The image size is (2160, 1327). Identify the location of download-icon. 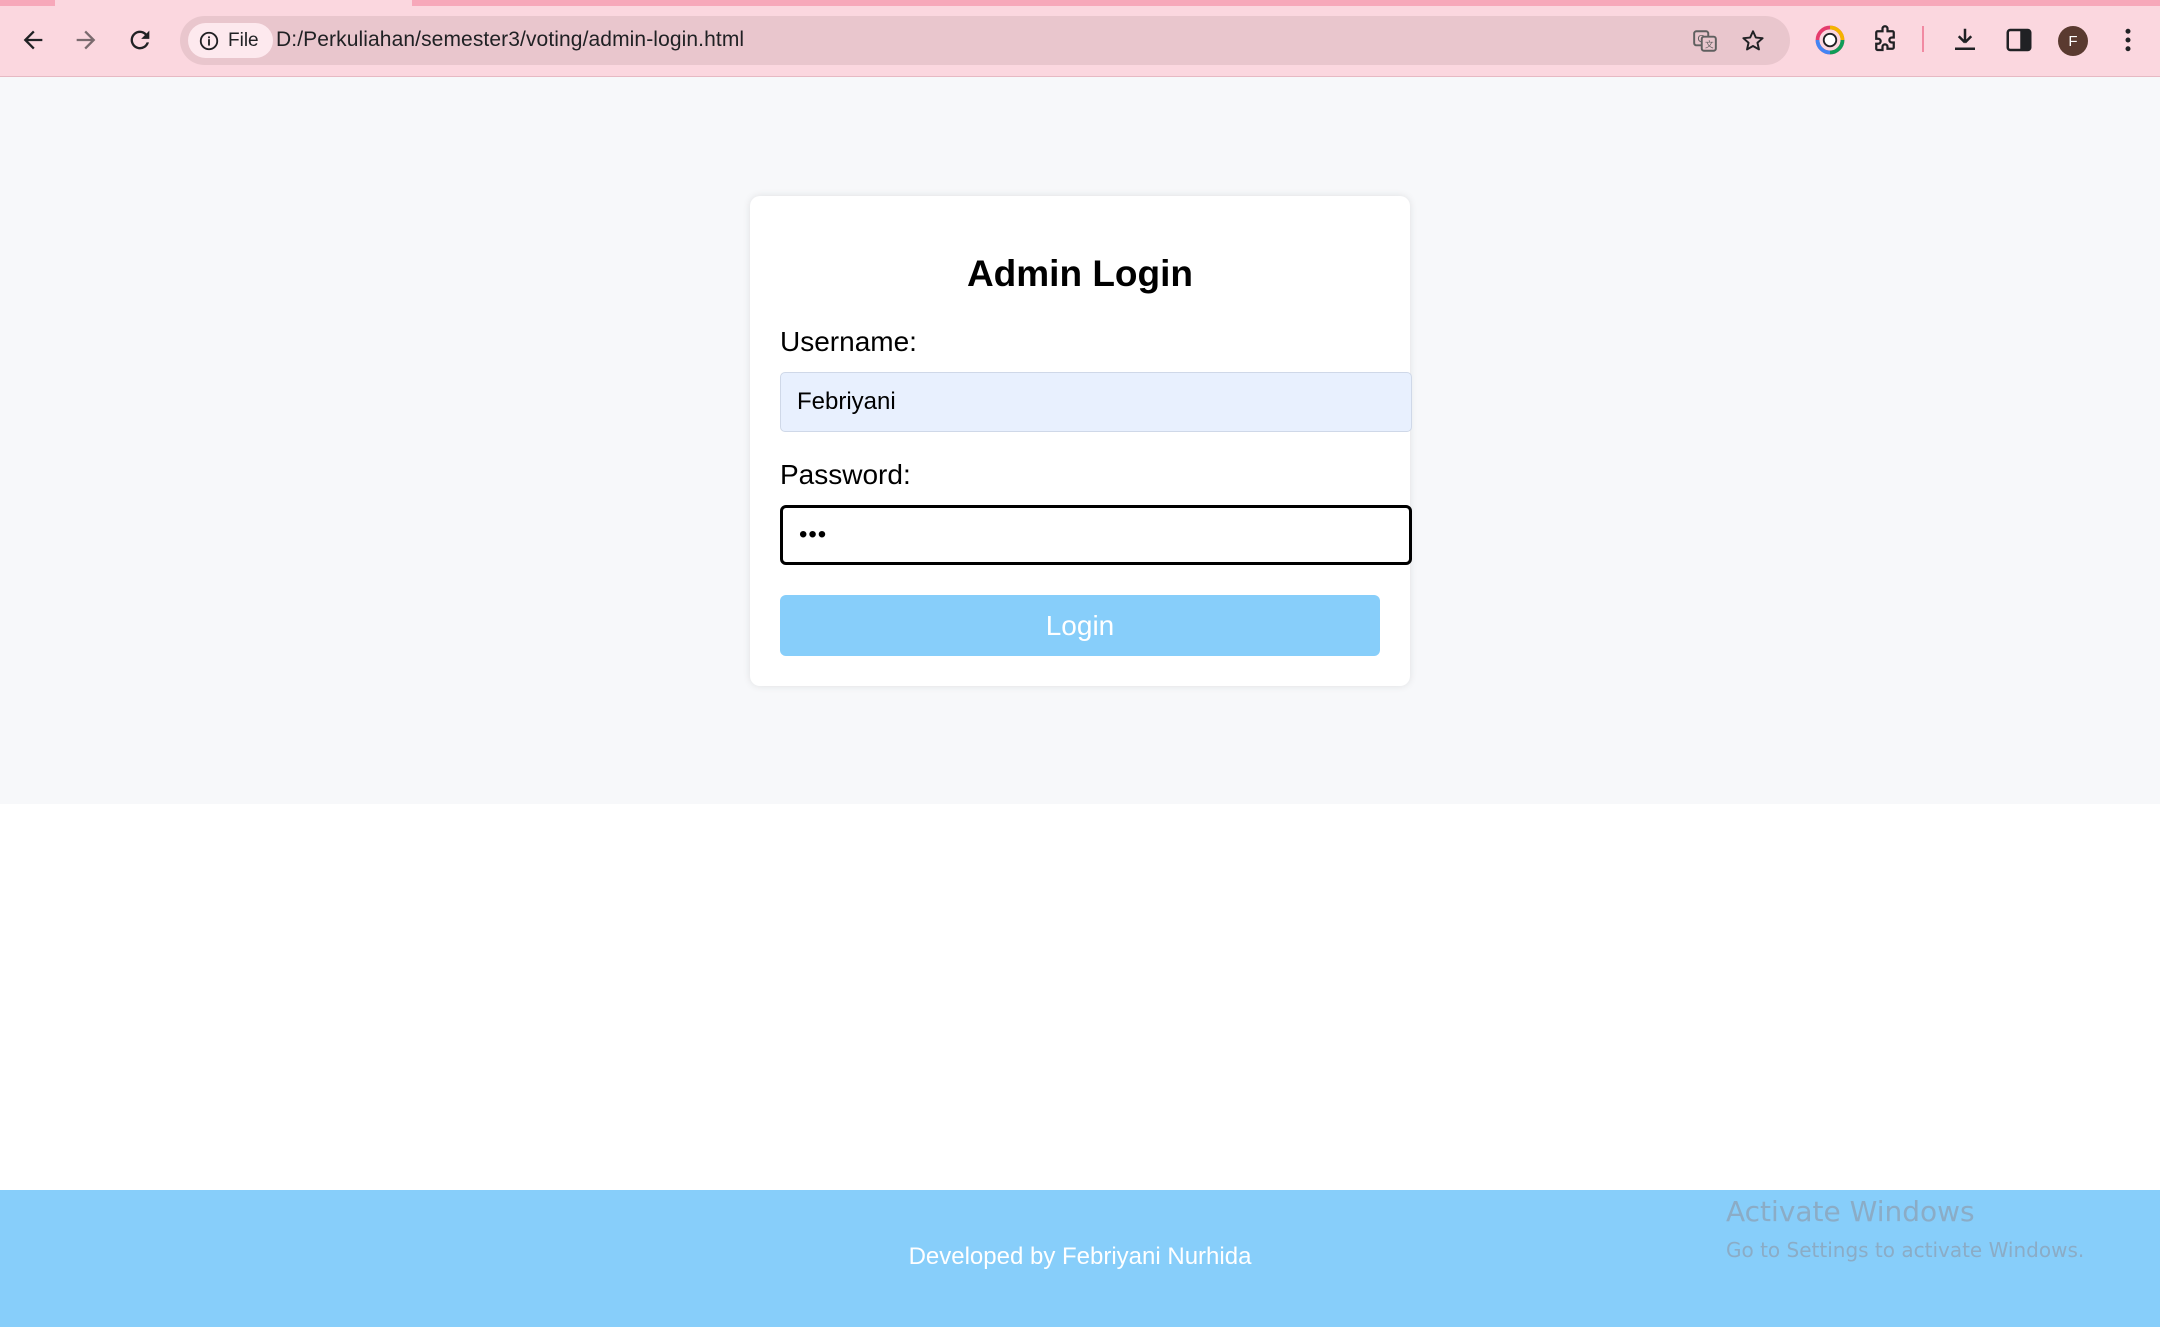
(1965, 39).